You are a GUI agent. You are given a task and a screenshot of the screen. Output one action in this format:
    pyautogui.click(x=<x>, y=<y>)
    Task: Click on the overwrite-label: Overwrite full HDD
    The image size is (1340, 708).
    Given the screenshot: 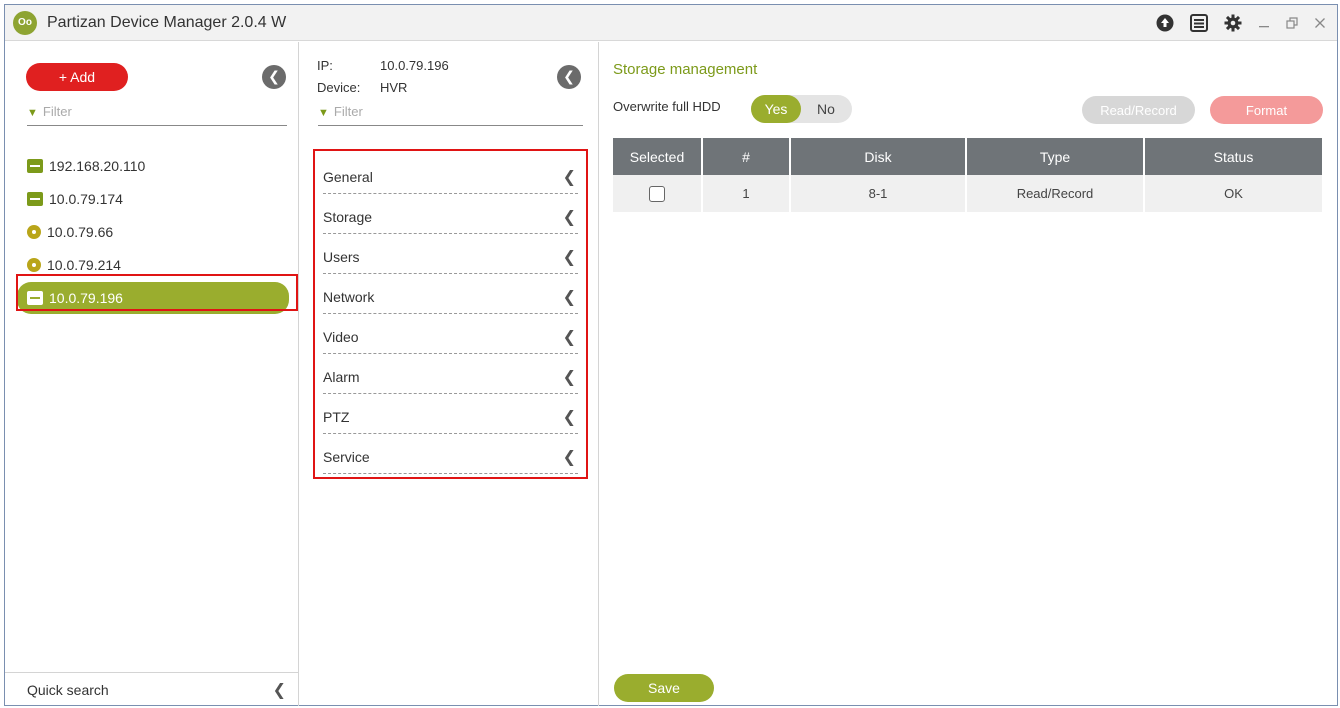 What is the action you would take?
    pyautogui.click(x=667, y=106)
    